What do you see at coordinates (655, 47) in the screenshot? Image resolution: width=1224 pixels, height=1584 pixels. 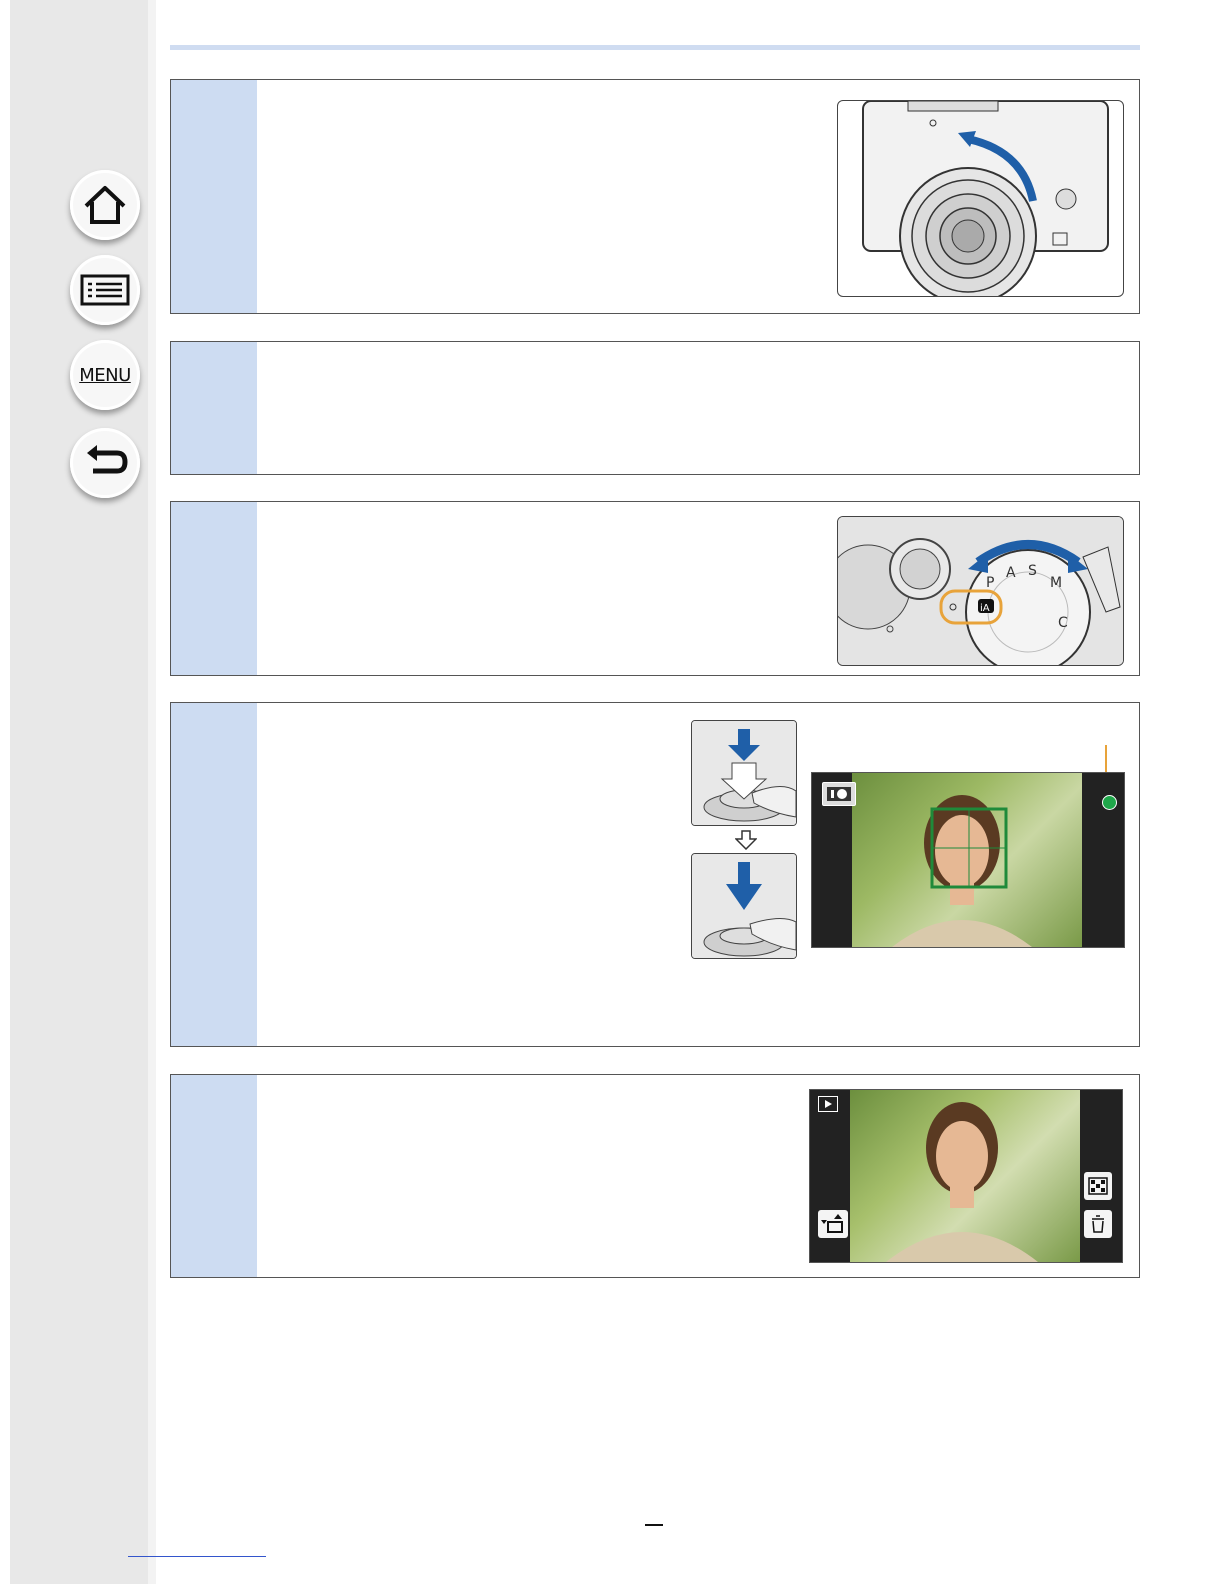 I see `top-rule` at bounding box center [655, 47].